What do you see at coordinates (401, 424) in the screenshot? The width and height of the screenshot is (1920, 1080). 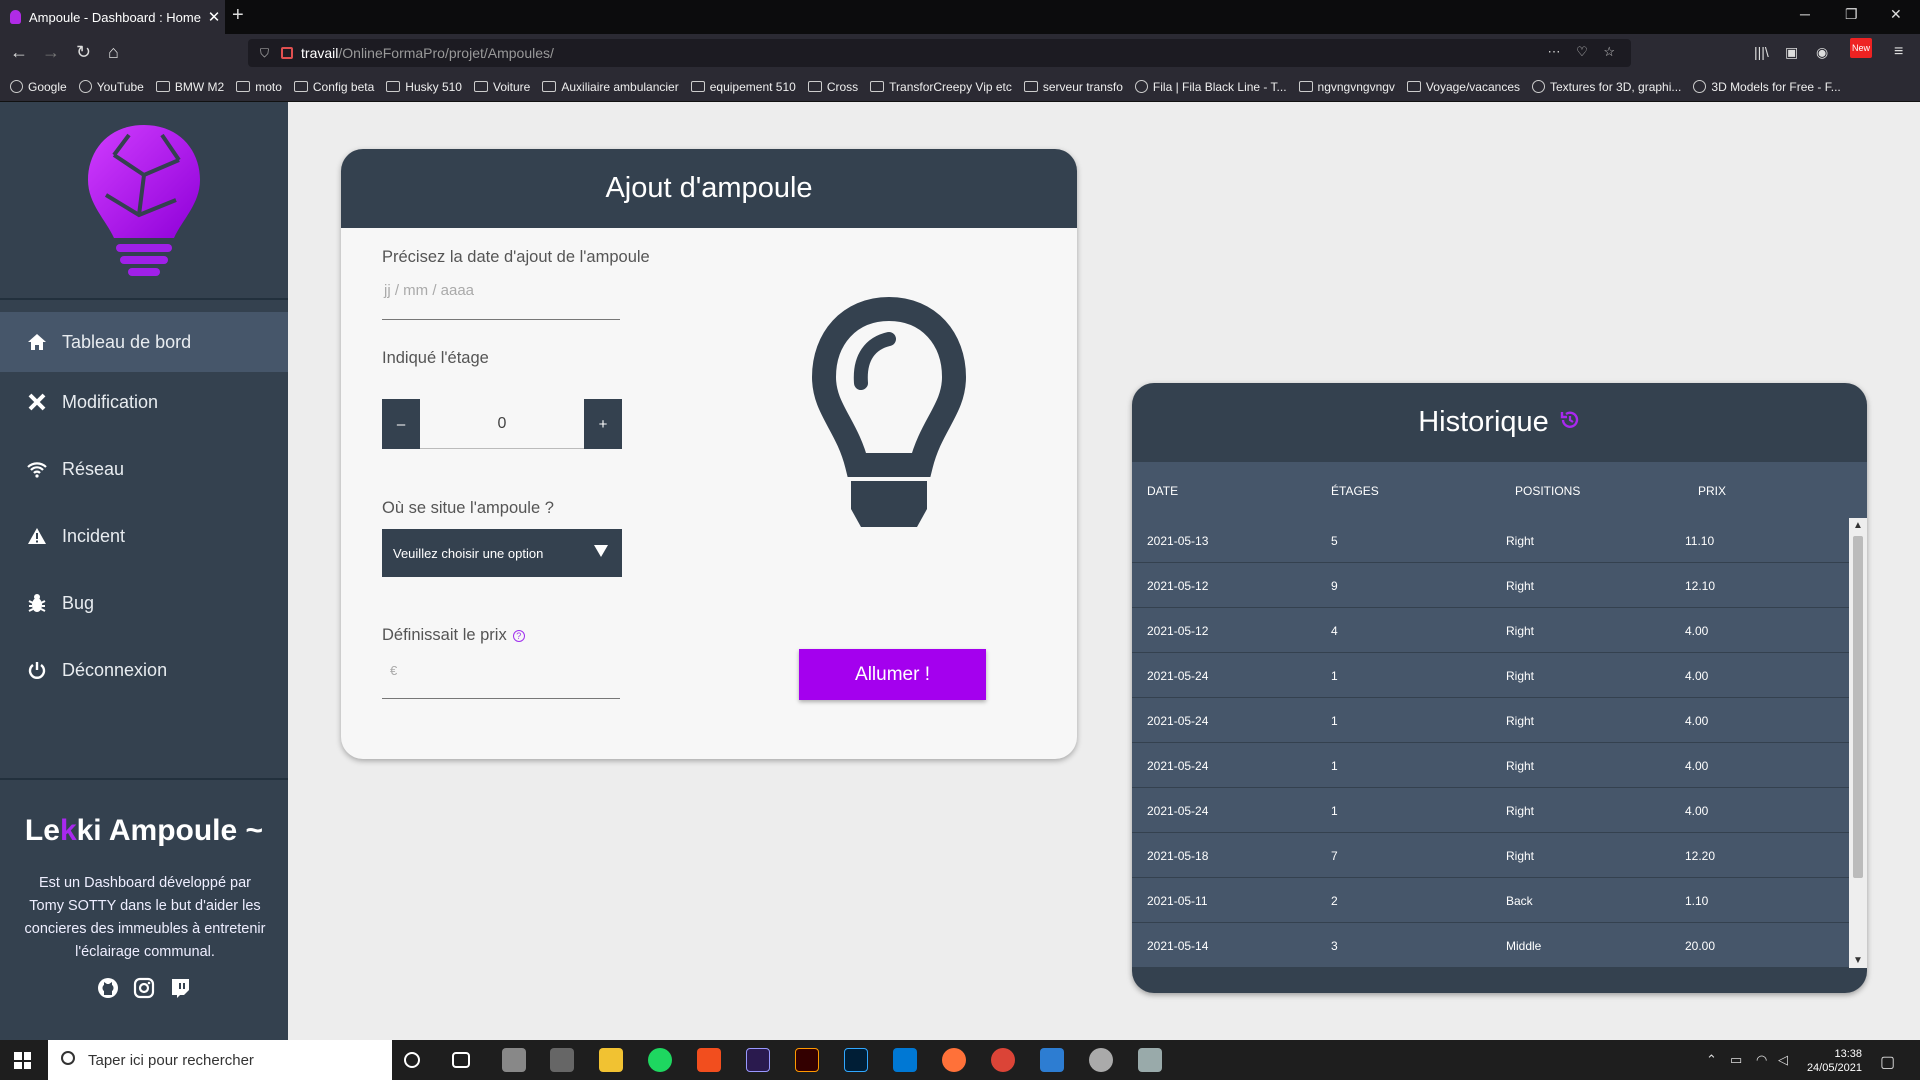 I see `floor-decrement-button: –` at bounding box center [401, 424].